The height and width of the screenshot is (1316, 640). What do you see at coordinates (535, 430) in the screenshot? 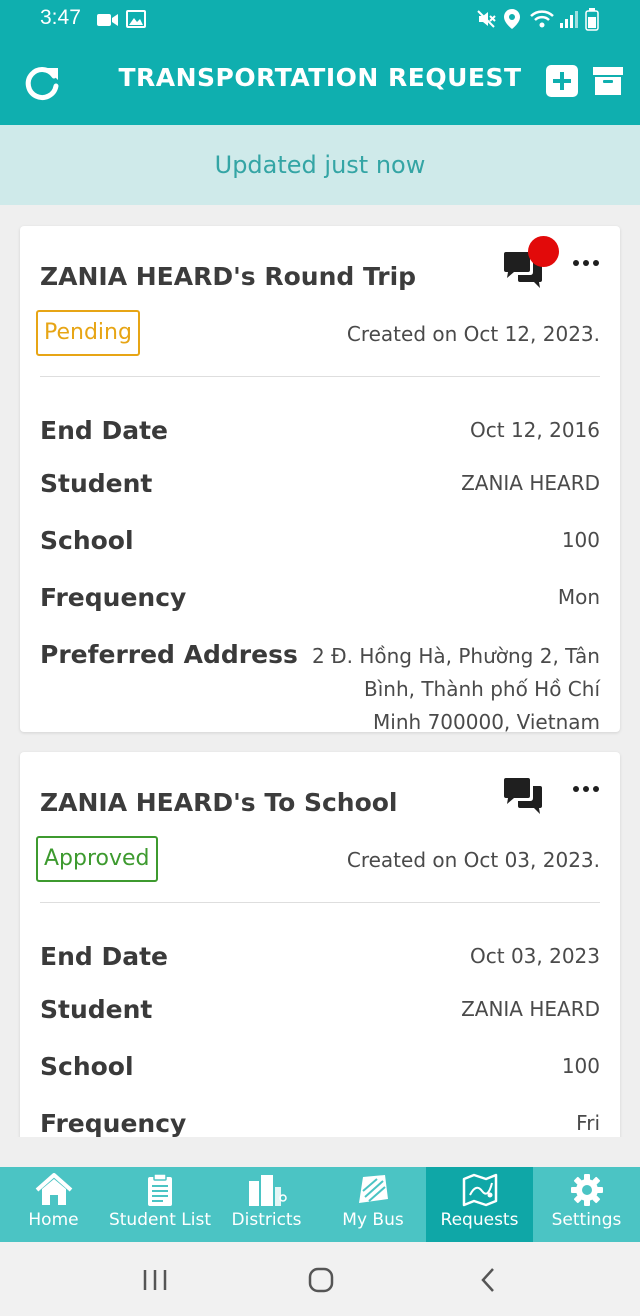
I see `field-value: Oct 12, 2016` at bounding box center [535, 430].